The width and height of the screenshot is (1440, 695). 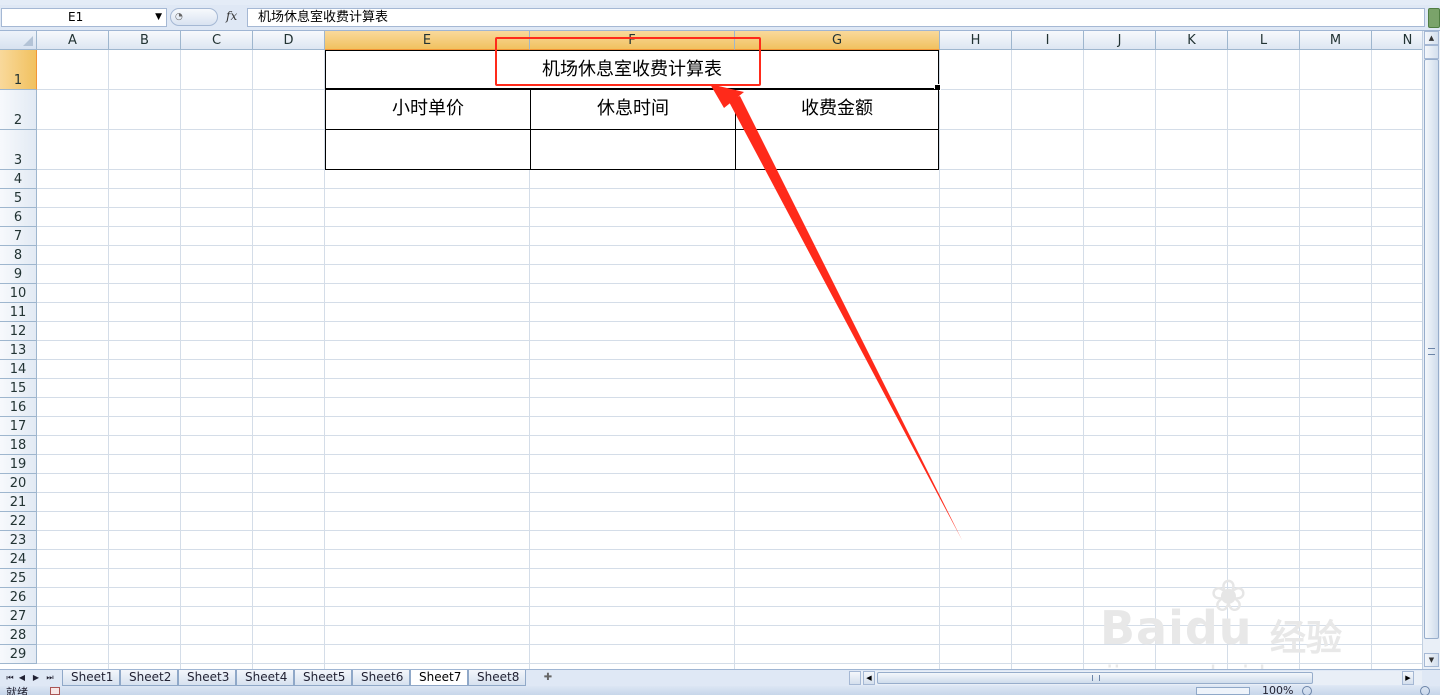 I want to click on grip-icon, so click(x=1096, y=678).